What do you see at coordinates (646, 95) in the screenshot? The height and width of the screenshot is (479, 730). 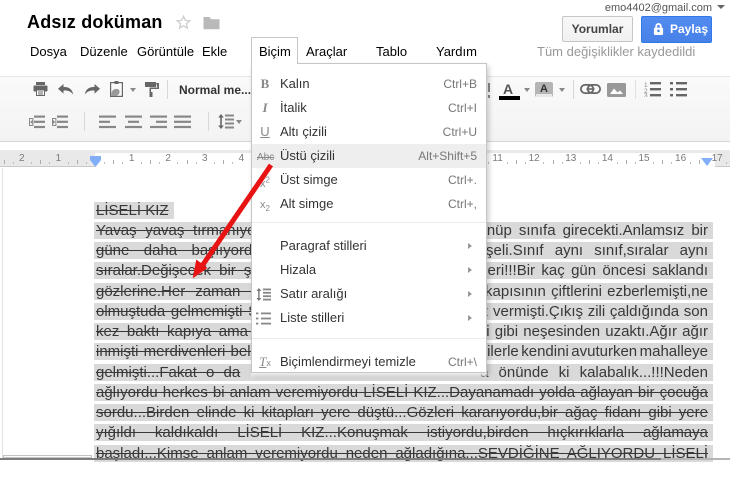 I see `svg-text: 3` at bounding box center [646, 95].